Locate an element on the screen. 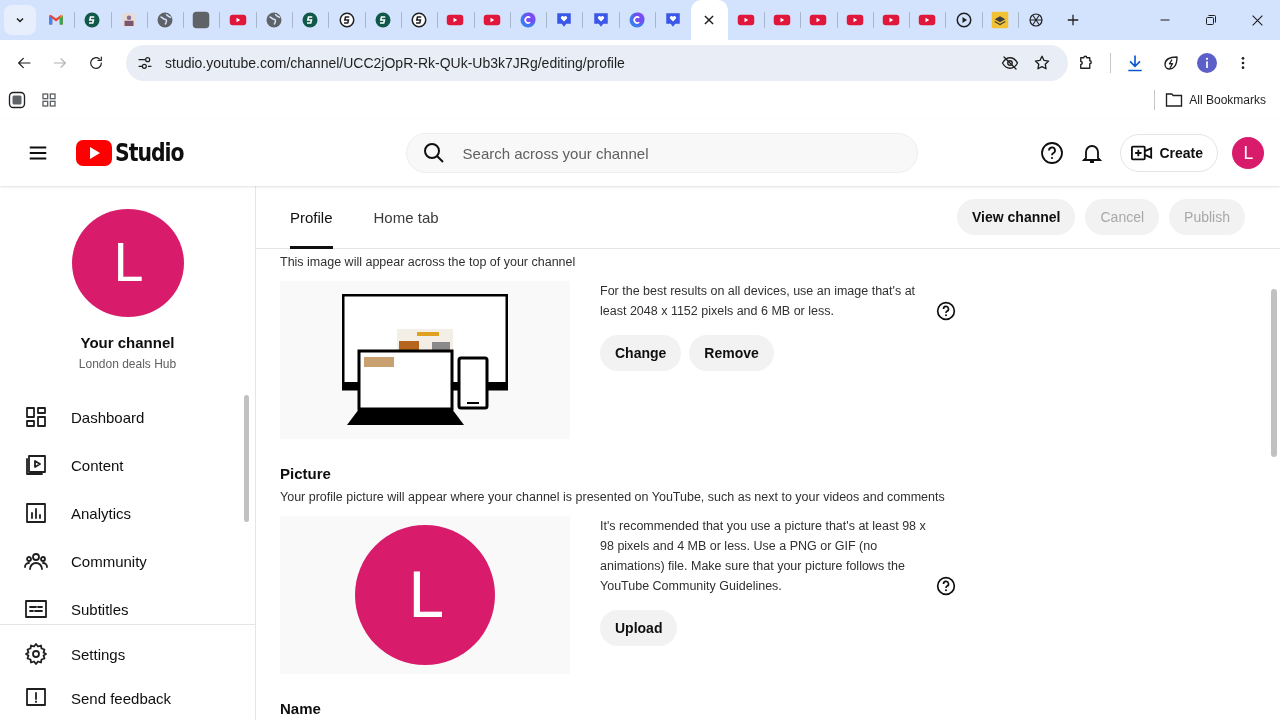 This screenshot has height=720, width=1280. account-avatar: L is located at coordinates (1248, 153).